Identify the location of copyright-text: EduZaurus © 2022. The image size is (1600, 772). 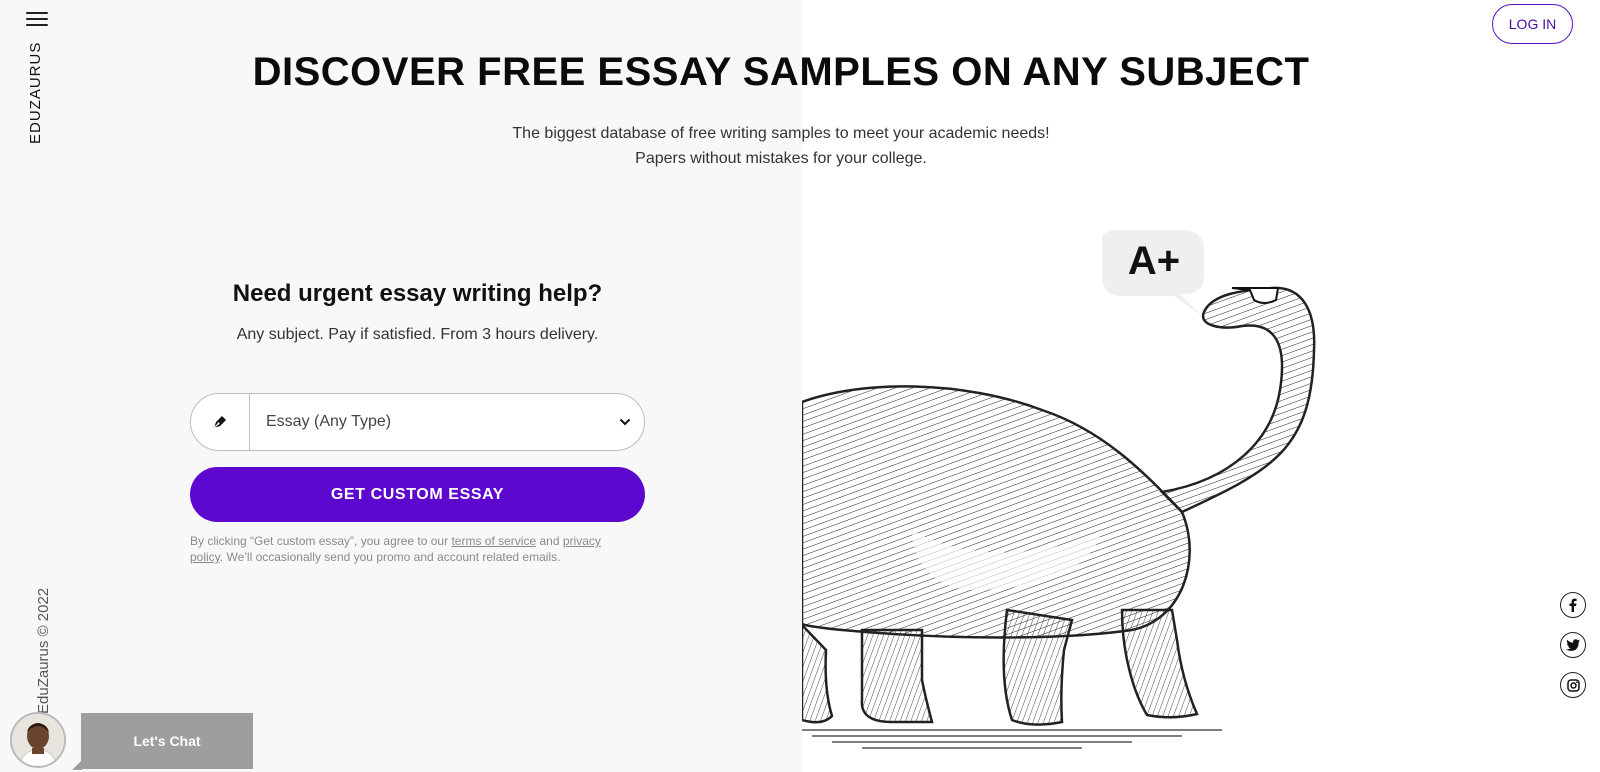
(43, 650).